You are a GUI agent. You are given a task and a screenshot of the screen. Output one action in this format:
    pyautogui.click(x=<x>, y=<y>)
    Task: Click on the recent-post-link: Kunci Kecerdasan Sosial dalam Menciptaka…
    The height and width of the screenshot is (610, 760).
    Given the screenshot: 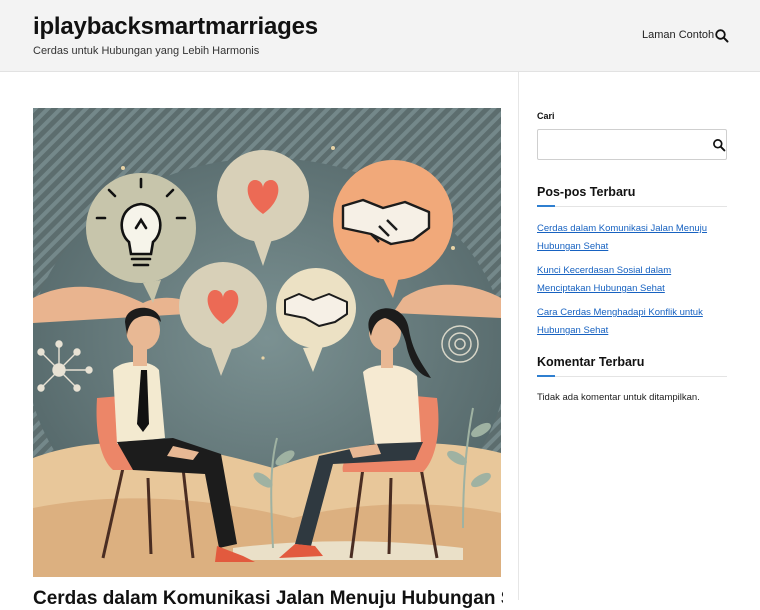 What is the action you would take?
    pyautogui.click(x=604, y=279)
    